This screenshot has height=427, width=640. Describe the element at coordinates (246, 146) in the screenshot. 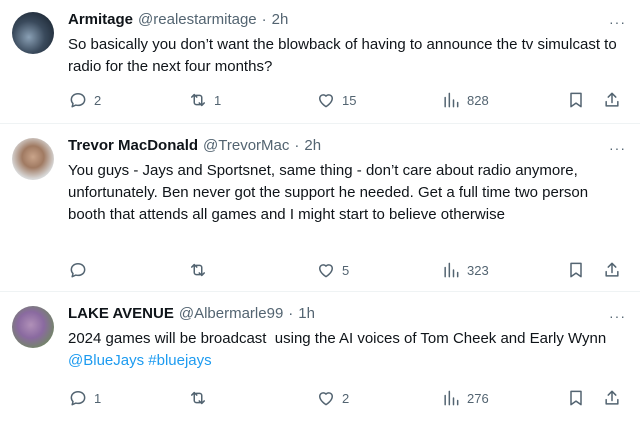

I see `user-handle: @TrevorMac` at that location.